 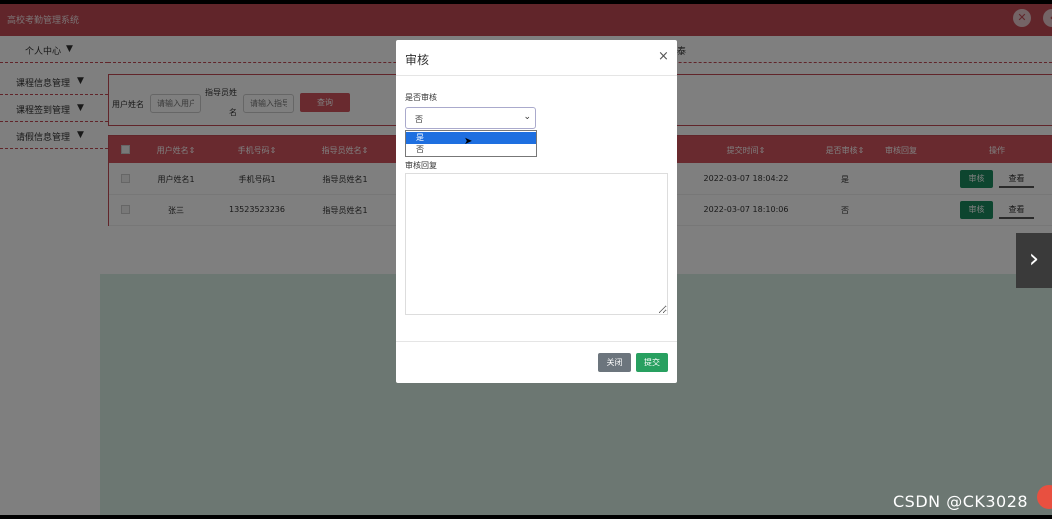 I want to click on close-button: 关闭, so click(x=614, y=362).